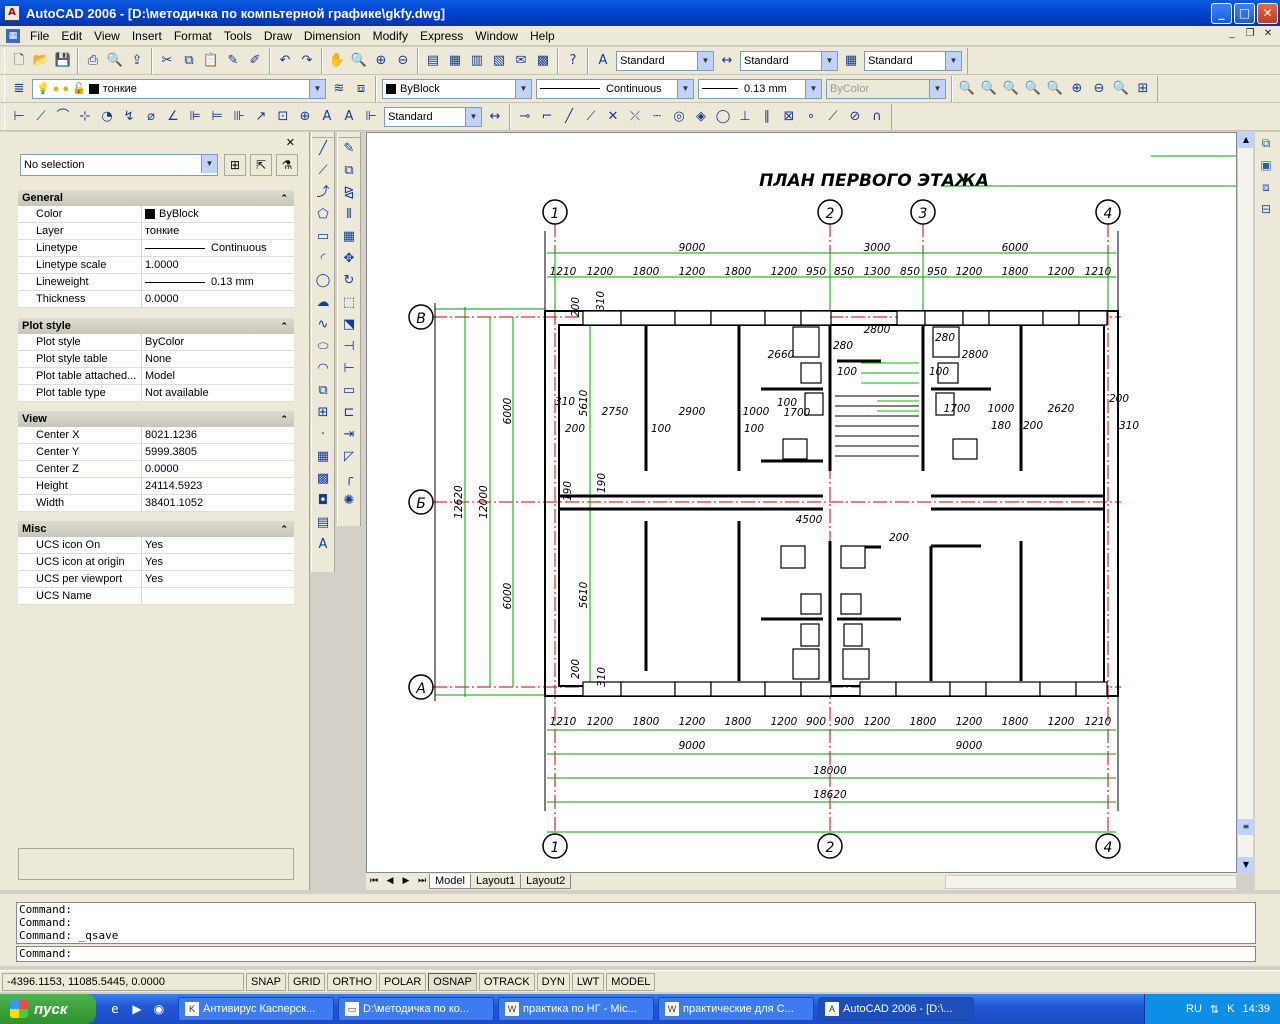 This screenshot has width=1280, height=1024. I want to click on close-icon: ✕, so click(290, 142).